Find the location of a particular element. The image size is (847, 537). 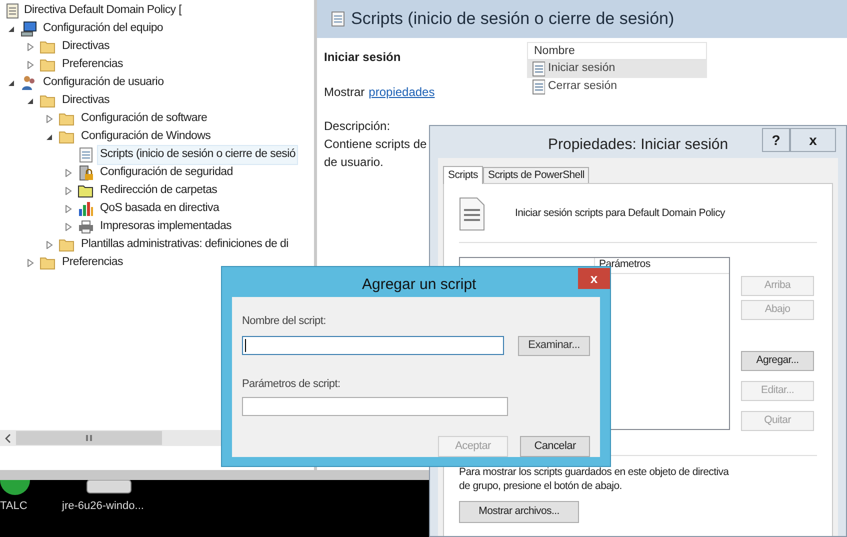

properties-link: propiedades is located at coordinates (401, 92).